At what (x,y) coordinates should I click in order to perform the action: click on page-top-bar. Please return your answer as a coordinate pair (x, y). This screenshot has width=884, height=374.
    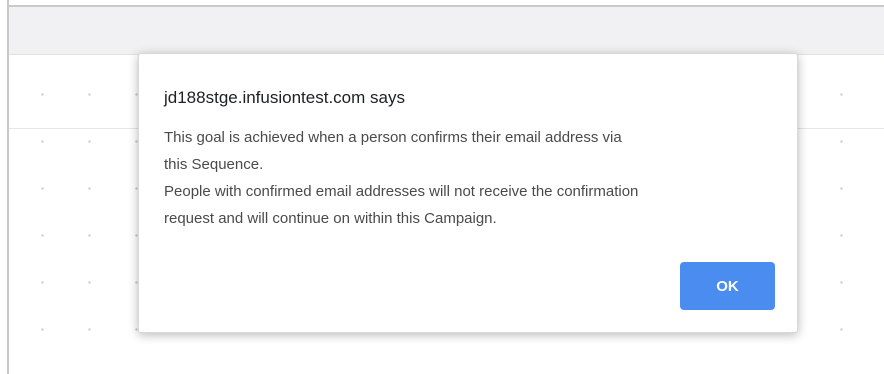
    Looking at the image, I should click on (446, 31).